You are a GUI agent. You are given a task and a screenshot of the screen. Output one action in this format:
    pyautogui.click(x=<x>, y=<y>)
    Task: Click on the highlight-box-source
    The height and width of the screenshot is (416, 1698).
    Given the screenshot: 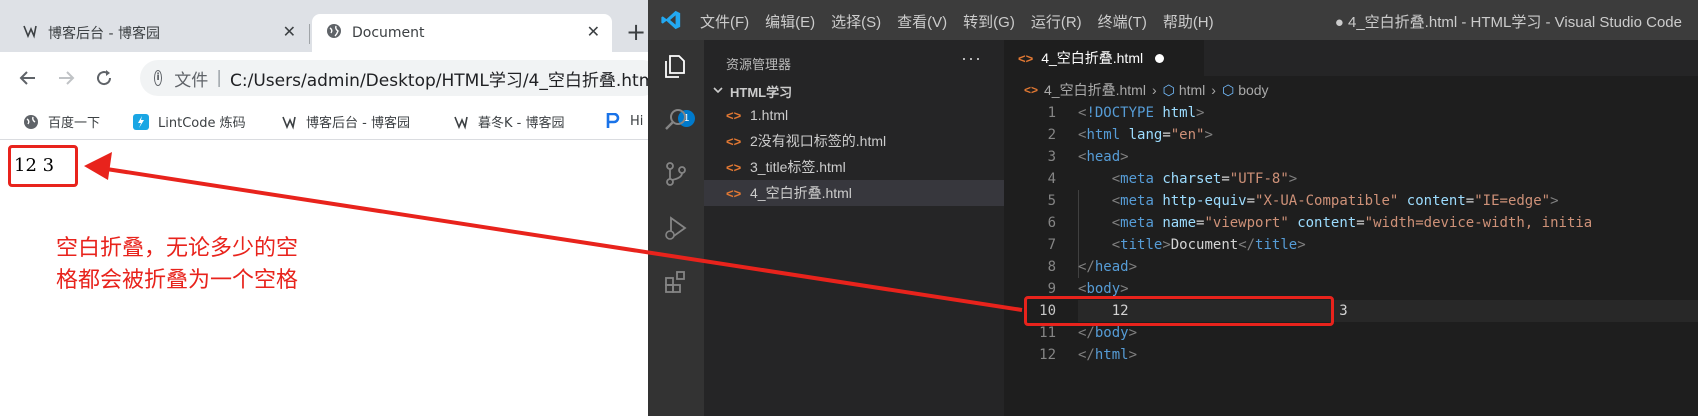 What is the action you would take?
    pyautogui.click(x=1179, y=311)
    